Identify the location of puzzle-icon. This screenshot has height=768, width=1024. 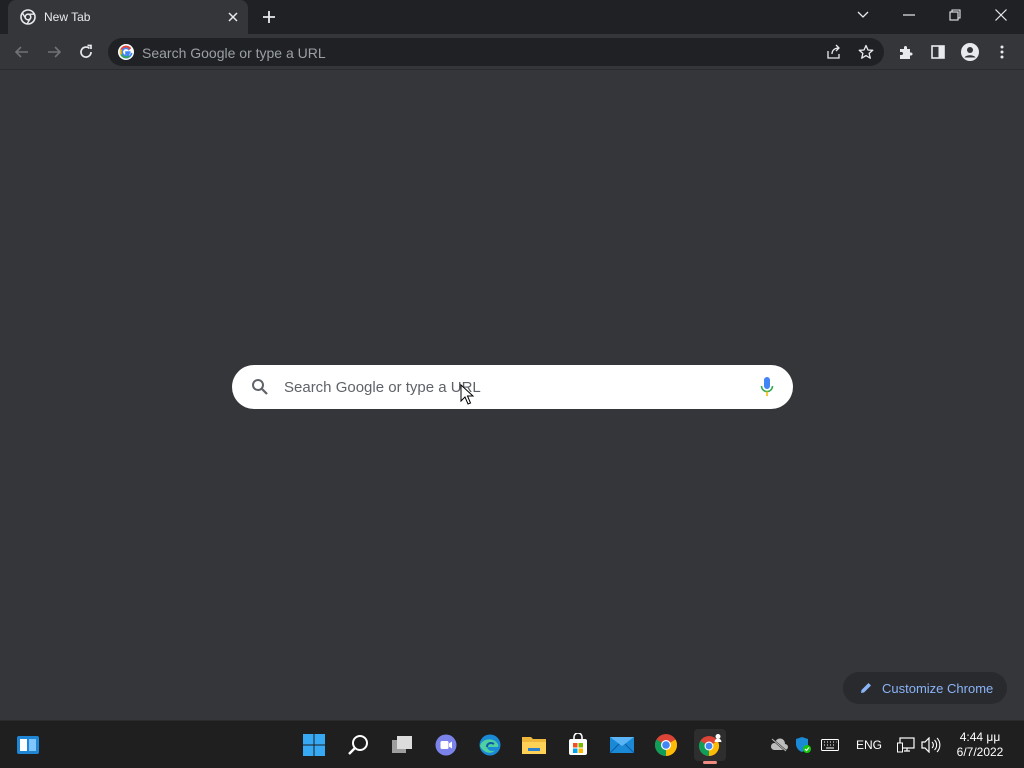
(906, 52).